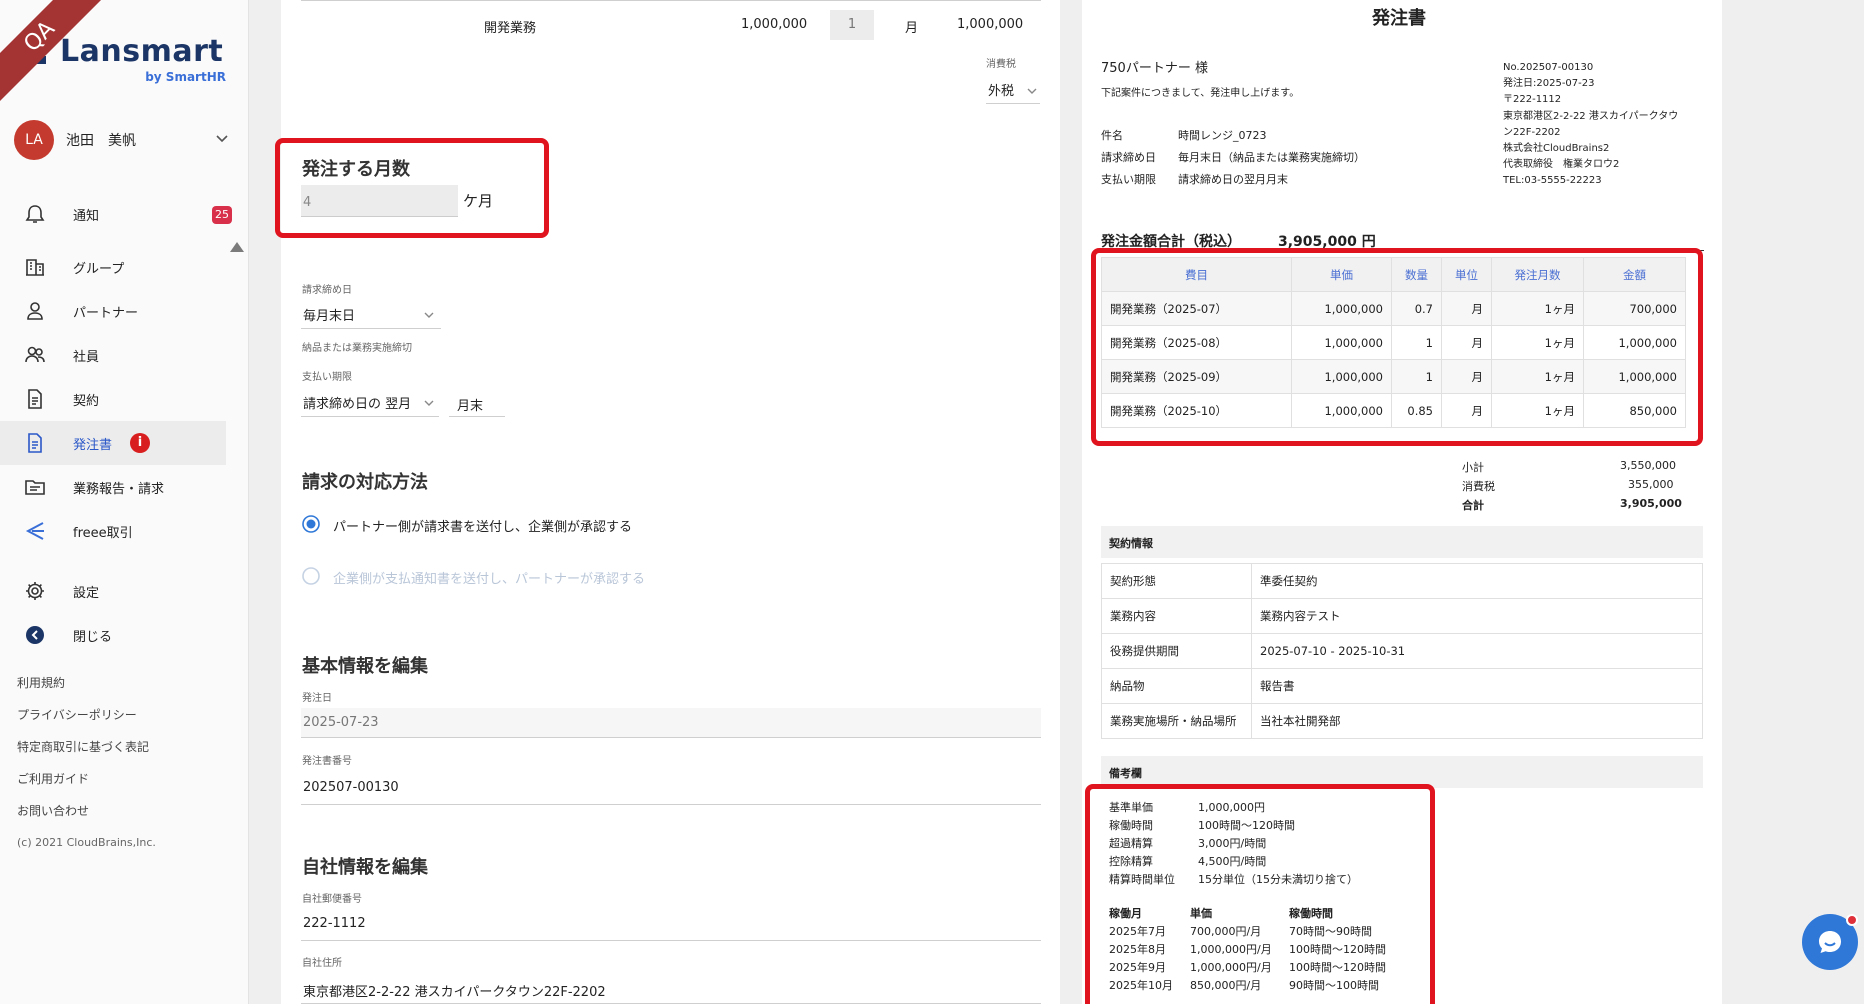 The width and height of the screenshot is (1864, 1004). I want to click on rate-month: 2025年8月, so click(1137, 949).